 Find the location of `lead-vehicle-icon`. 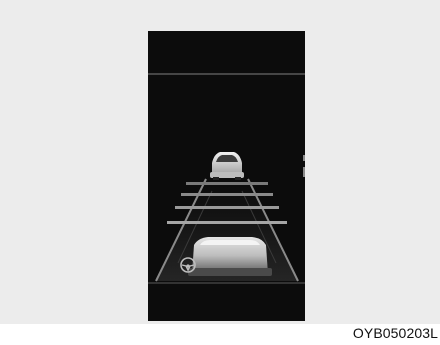

lead-vehicle-icon is located at coordinates (227, 166).